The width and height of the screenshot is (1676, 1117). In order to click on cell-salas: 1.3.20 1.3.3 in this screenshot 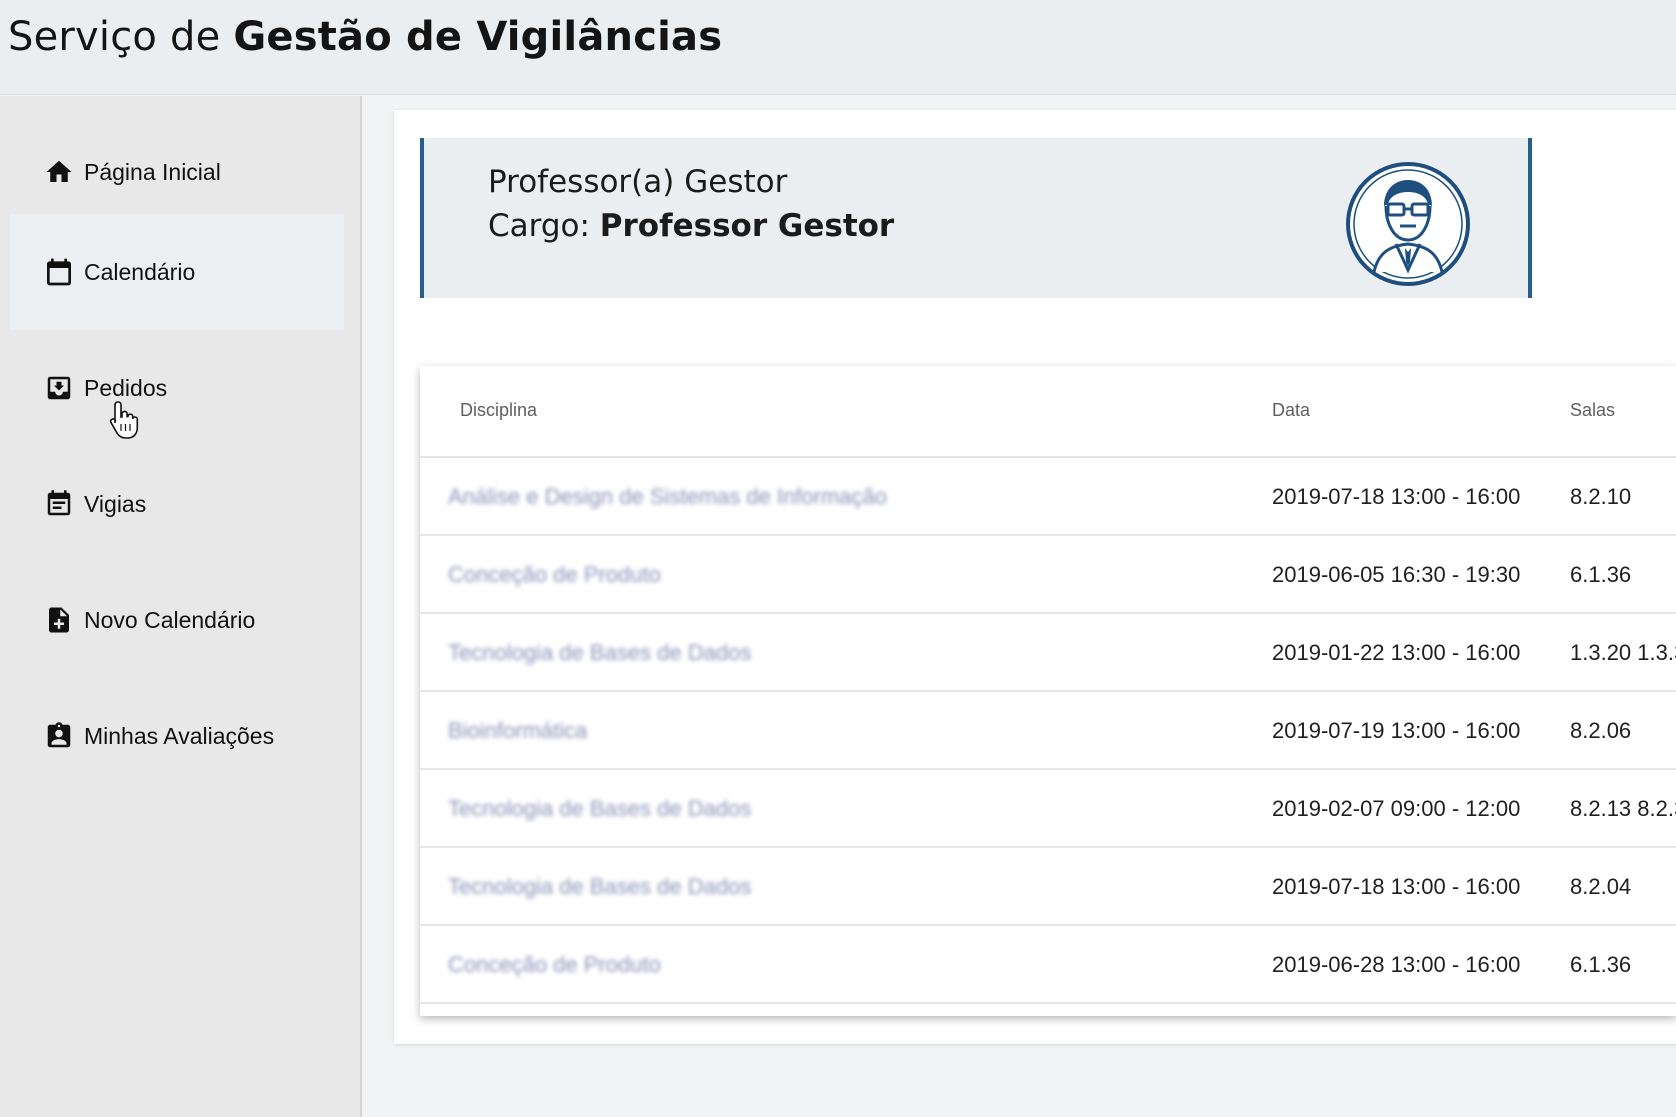, I will do `click(1623, 652)`.